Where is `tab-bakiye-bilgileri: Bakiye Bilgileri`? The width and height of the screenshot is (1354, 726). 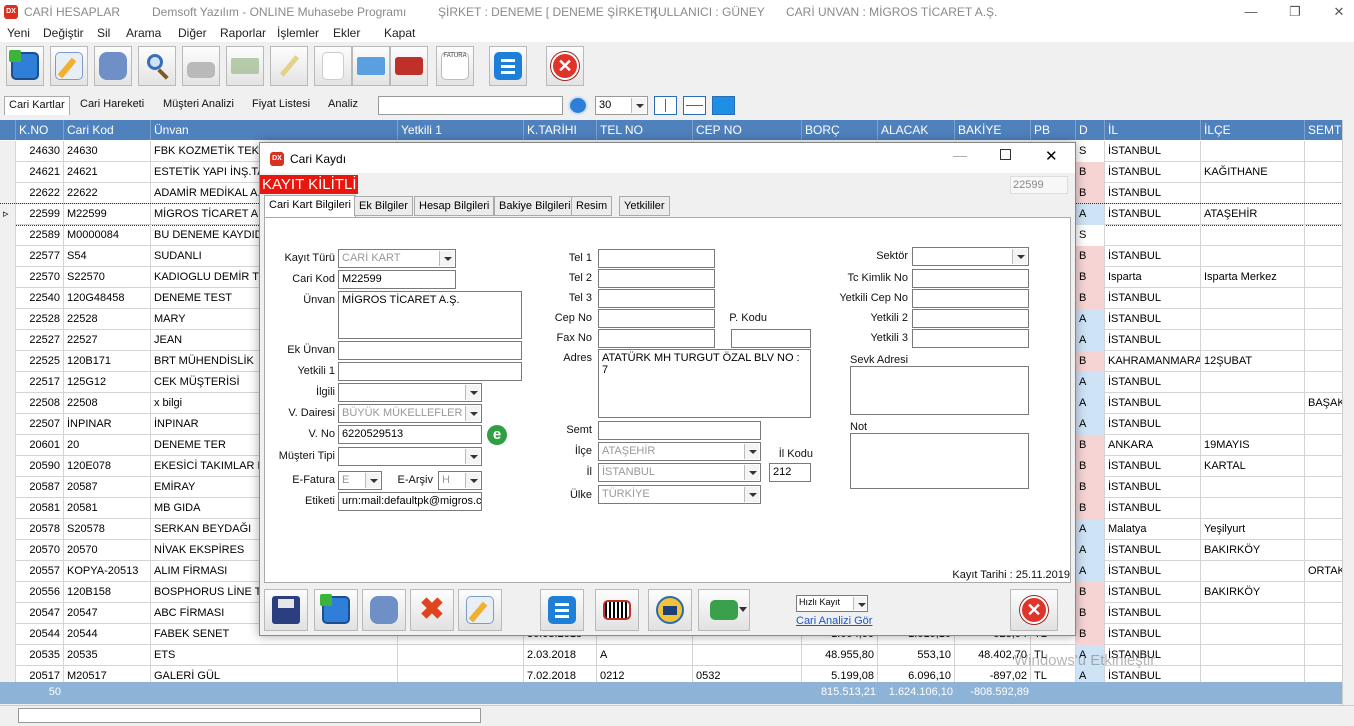
tab-bakiye-bilgileri: Bakiye Bilgileri is located at coordinates (535, 206).